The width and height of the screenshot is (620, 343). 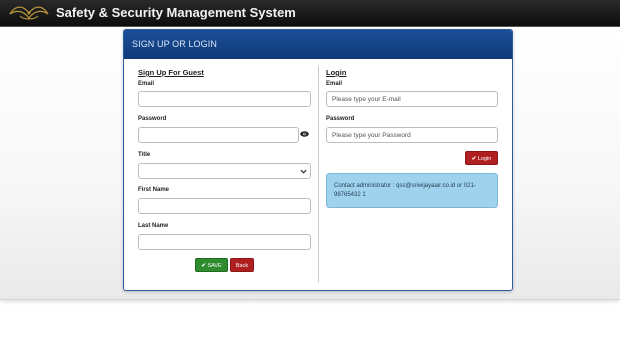 I want to click on title-select, so click(x=224, y=171).